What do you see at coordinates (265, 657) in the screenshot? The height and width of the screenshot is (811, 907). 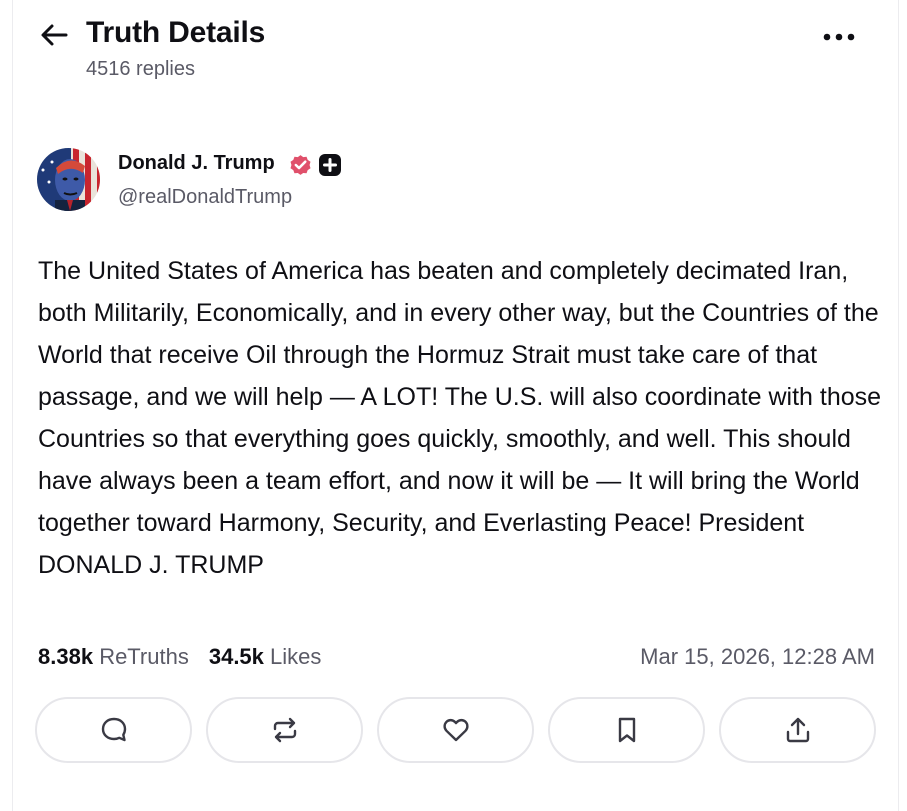 I see `likes-stat: 34.5k Likes` at bounding box center [265, 657].